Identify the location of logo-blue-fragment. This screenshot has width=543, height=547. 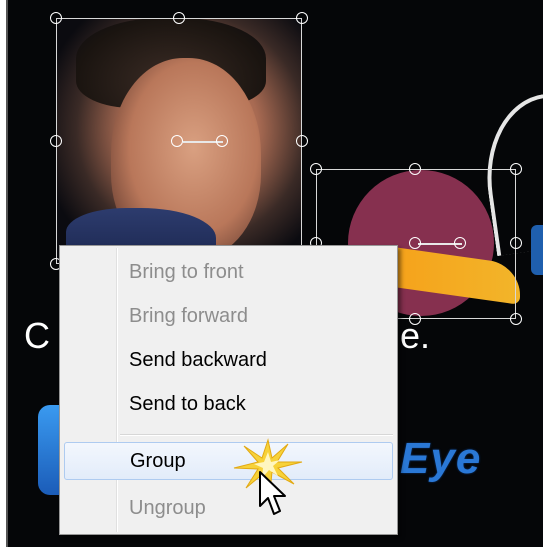
(537, 250).